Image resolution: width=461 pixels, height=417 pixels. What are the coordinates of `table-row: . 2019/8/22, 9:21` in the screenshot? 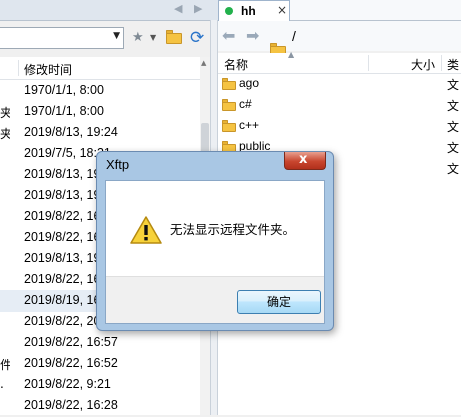 It's located at (100, 385).